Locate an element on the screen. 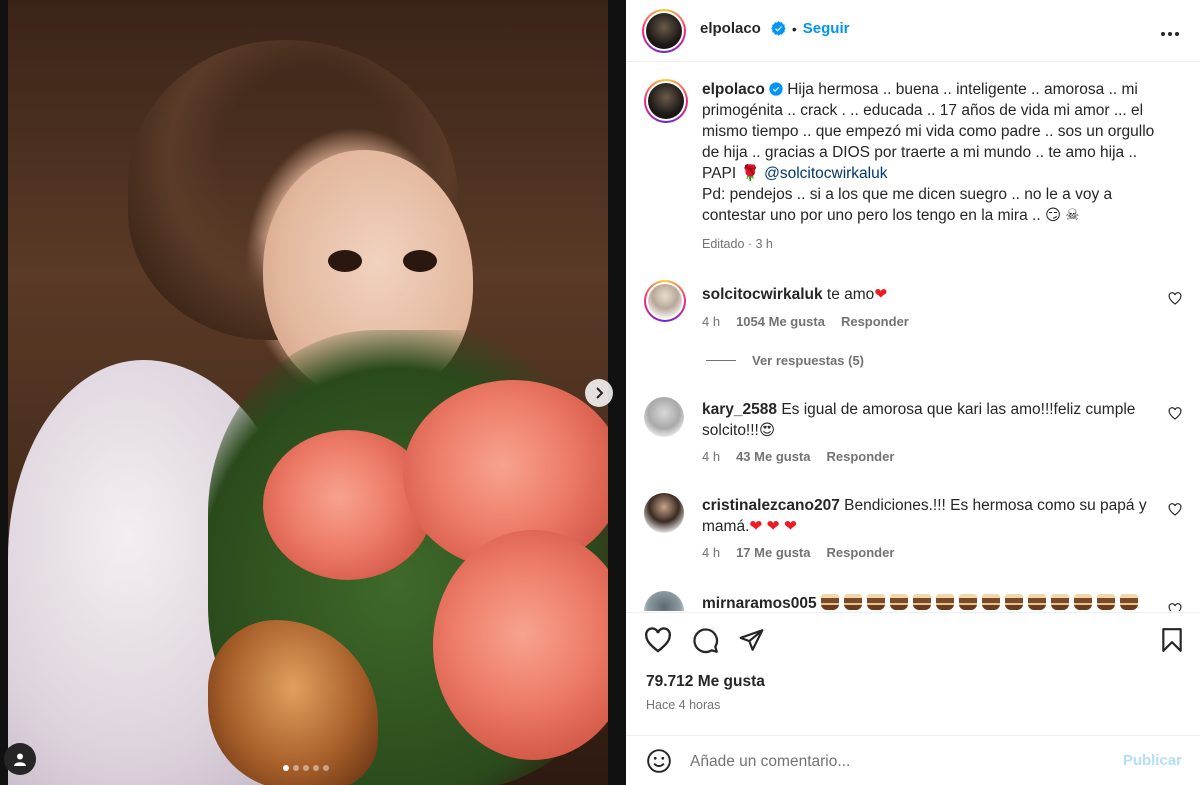 This screenshot has width=1200, height=785. more-options-button is located at coordinates (1170, 31).